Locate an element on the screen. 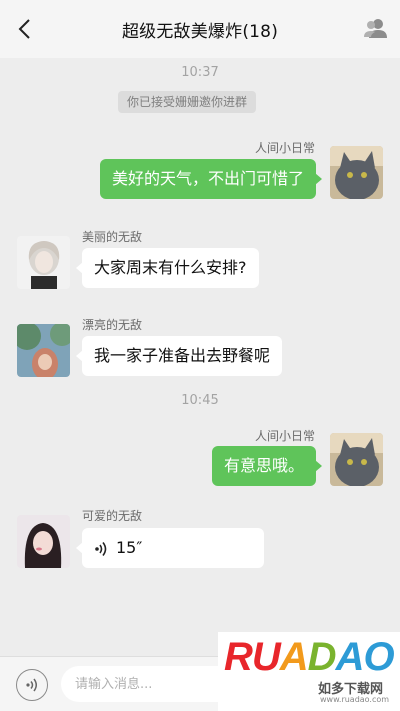 Image resolution: width=400 pixels, height=711 pixels. sender-name: 可爱的无敌 is located at coordinates (112, 516).